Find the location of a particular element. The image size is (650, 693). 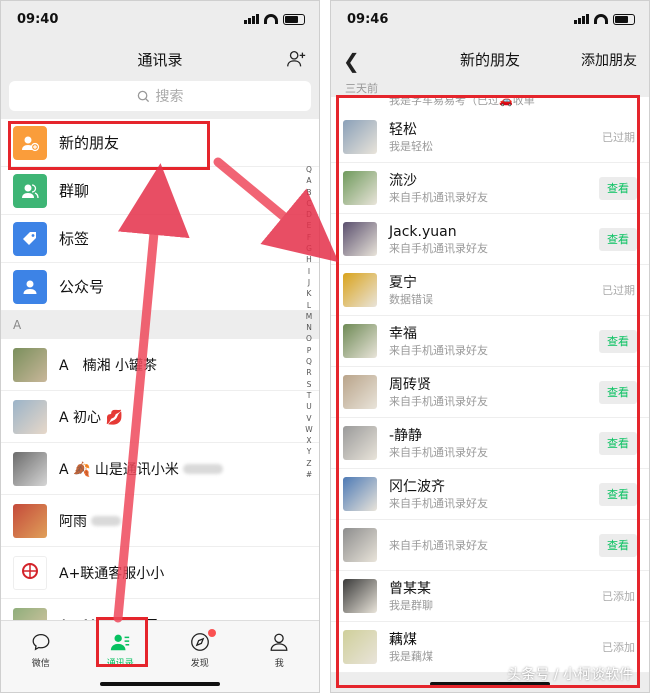

arrow-right is located at coordinates (276, 210).